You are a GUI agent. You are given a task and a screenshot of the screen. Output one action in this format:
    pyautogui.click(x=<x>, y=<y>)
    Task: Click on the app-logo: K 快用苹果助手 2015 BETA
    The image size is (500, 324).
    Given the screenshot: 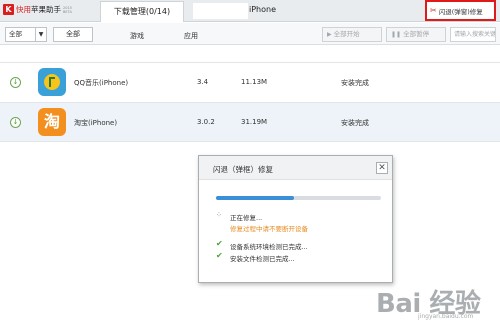 What is the action you would take?
    pyautogui.click(x=39, y=9)
    